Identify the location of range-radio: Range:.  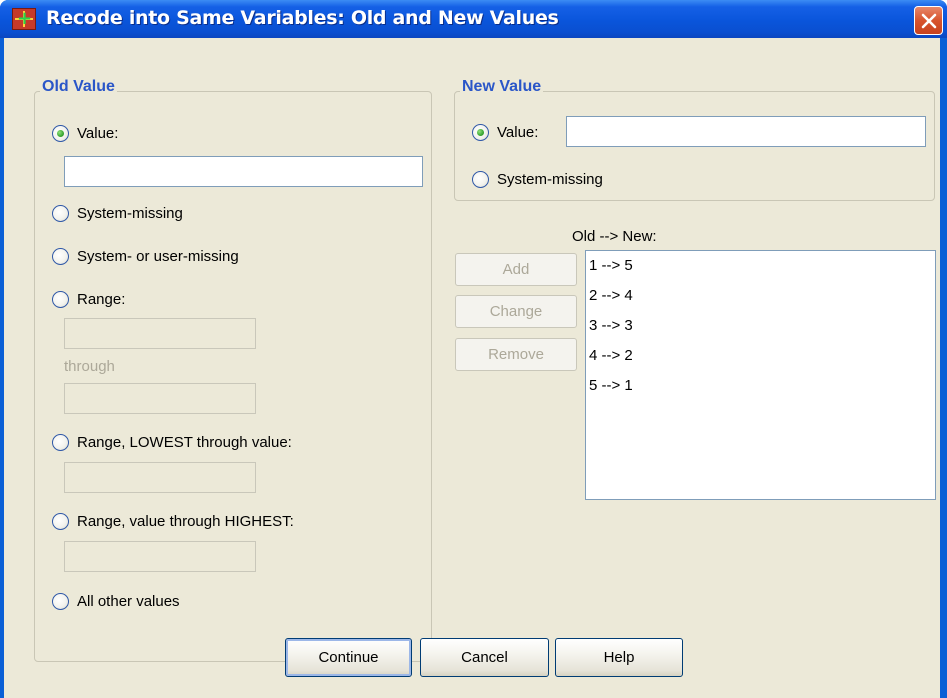
(88, 299).